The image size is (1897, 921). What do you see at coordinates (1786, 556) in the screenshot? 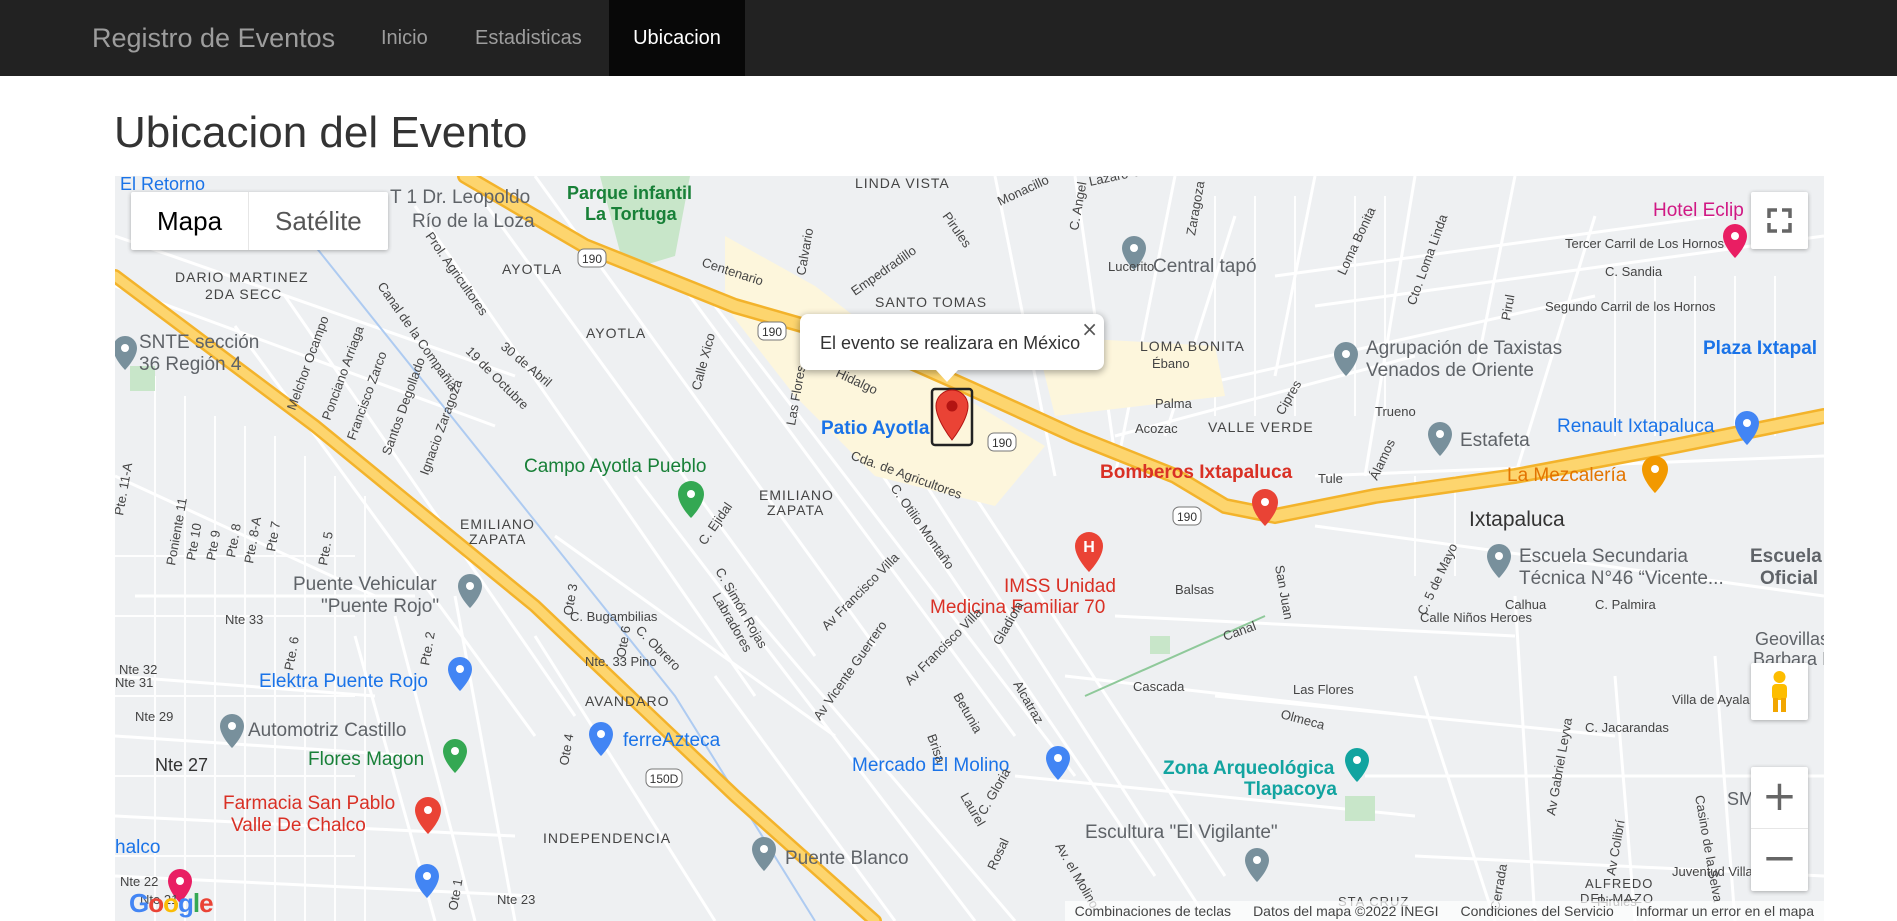
I see `label-escuela2-a: Escuela` at bounding box center [1786, 556].